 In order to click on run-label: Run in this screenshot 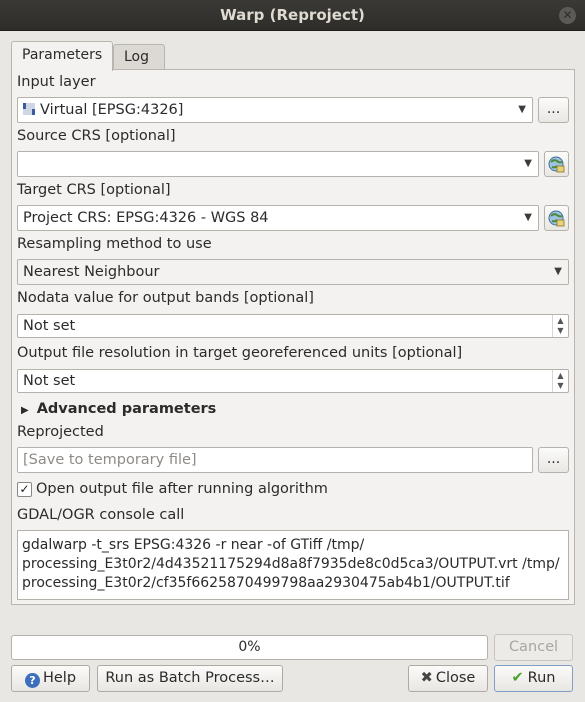, I will do `click(541, 678)`.